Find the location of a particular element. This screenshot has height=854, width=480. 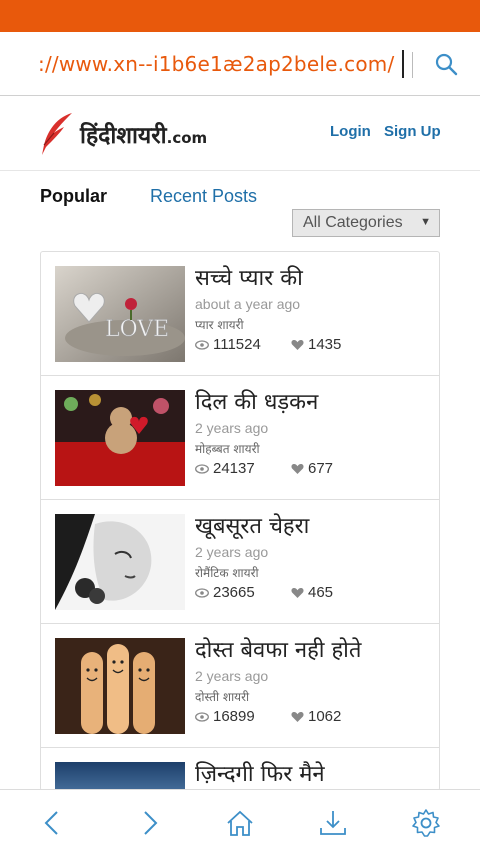

views-count: 111524 is located at coordinates (228, 344).